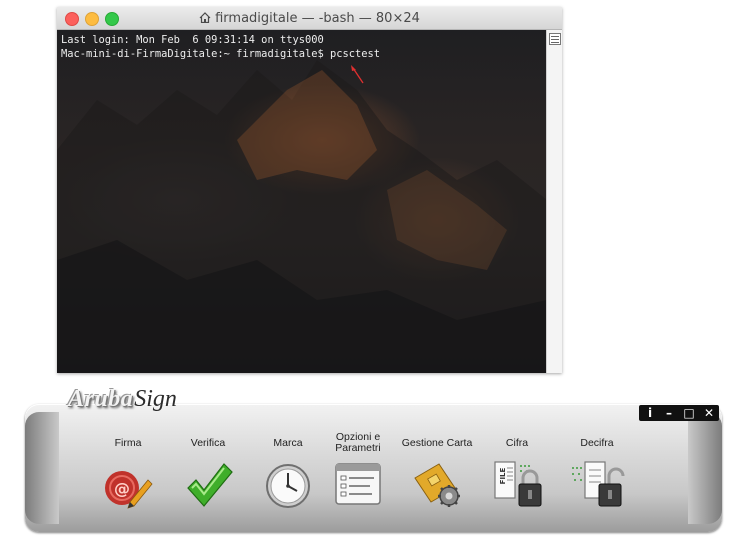 The image size is (744, 550). I want to click on signature-pen-icon: @, so click(129, 490).